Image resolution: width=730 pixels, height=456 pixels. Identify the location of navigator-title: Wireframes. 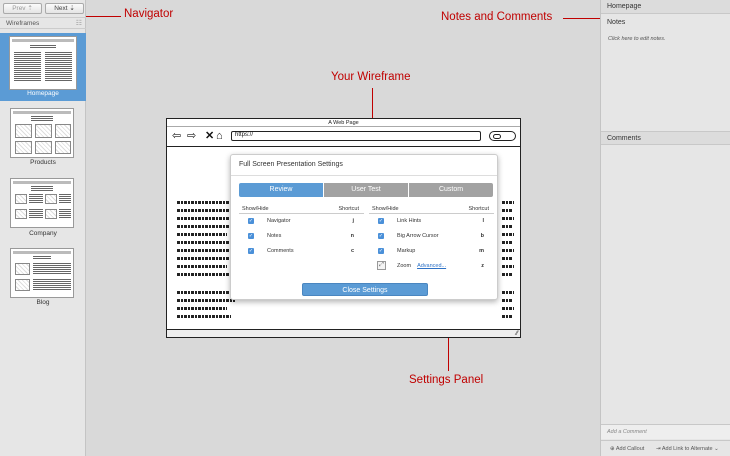
(23, 23).